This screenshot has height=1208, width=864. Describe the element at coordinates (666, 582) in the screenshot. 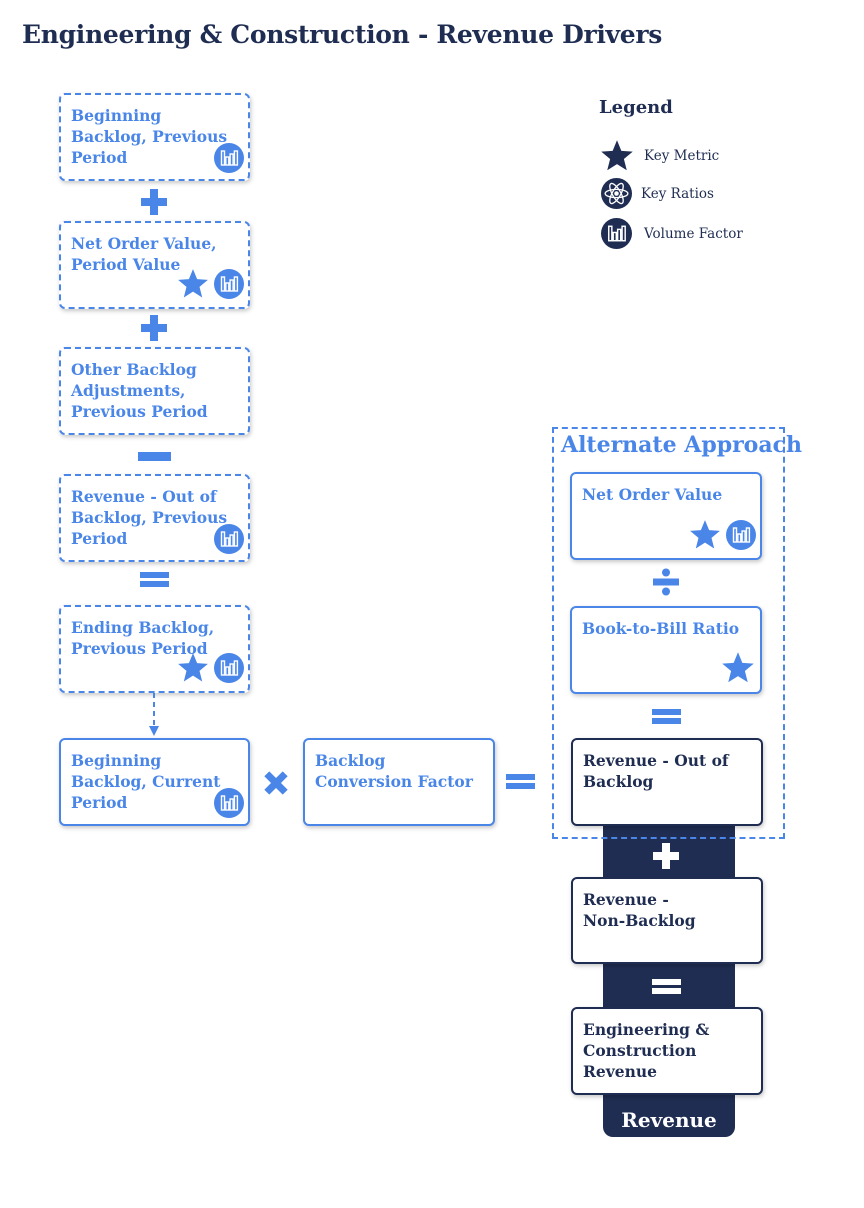

I see `divide-operator-icon` at that location.